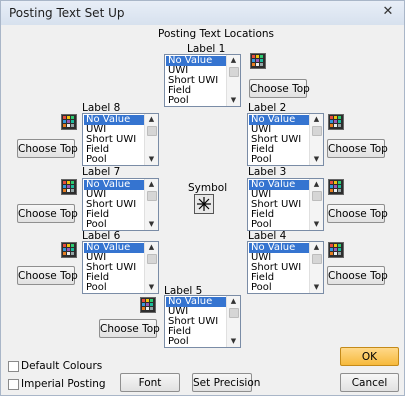 Image resolution: width=405 pixels, height=396 pixels. I want to click on label-4-listbox: No Value UWI Short UWI Field Pool ▲ ▼, so click(285, 267).